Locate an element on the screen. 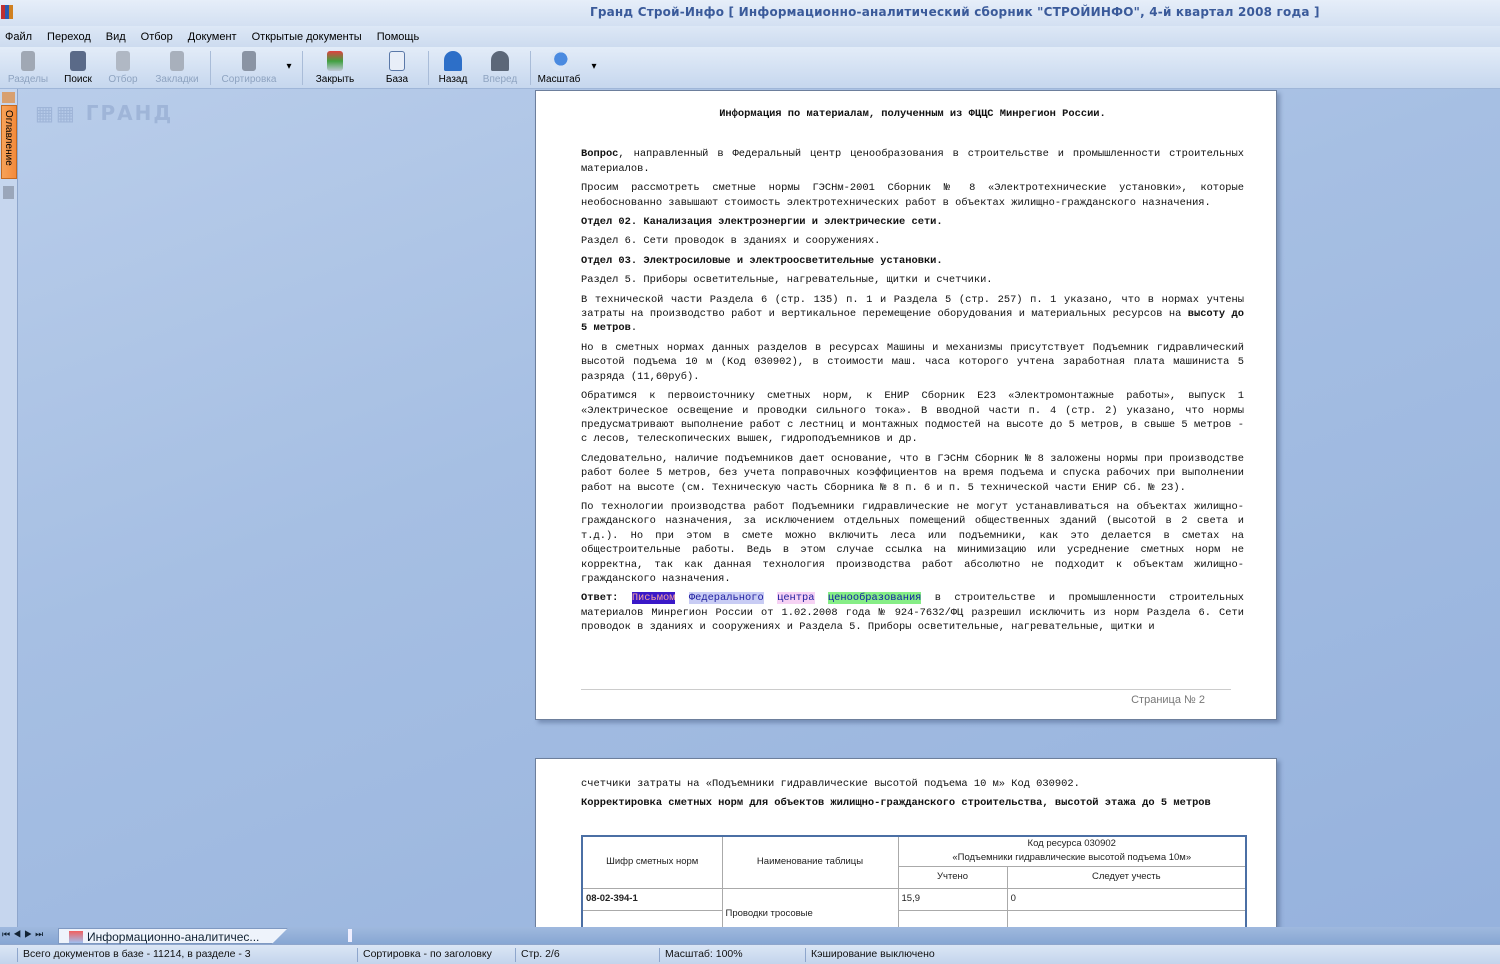  sections-label: Разделы is located at coordinates (28, 79).